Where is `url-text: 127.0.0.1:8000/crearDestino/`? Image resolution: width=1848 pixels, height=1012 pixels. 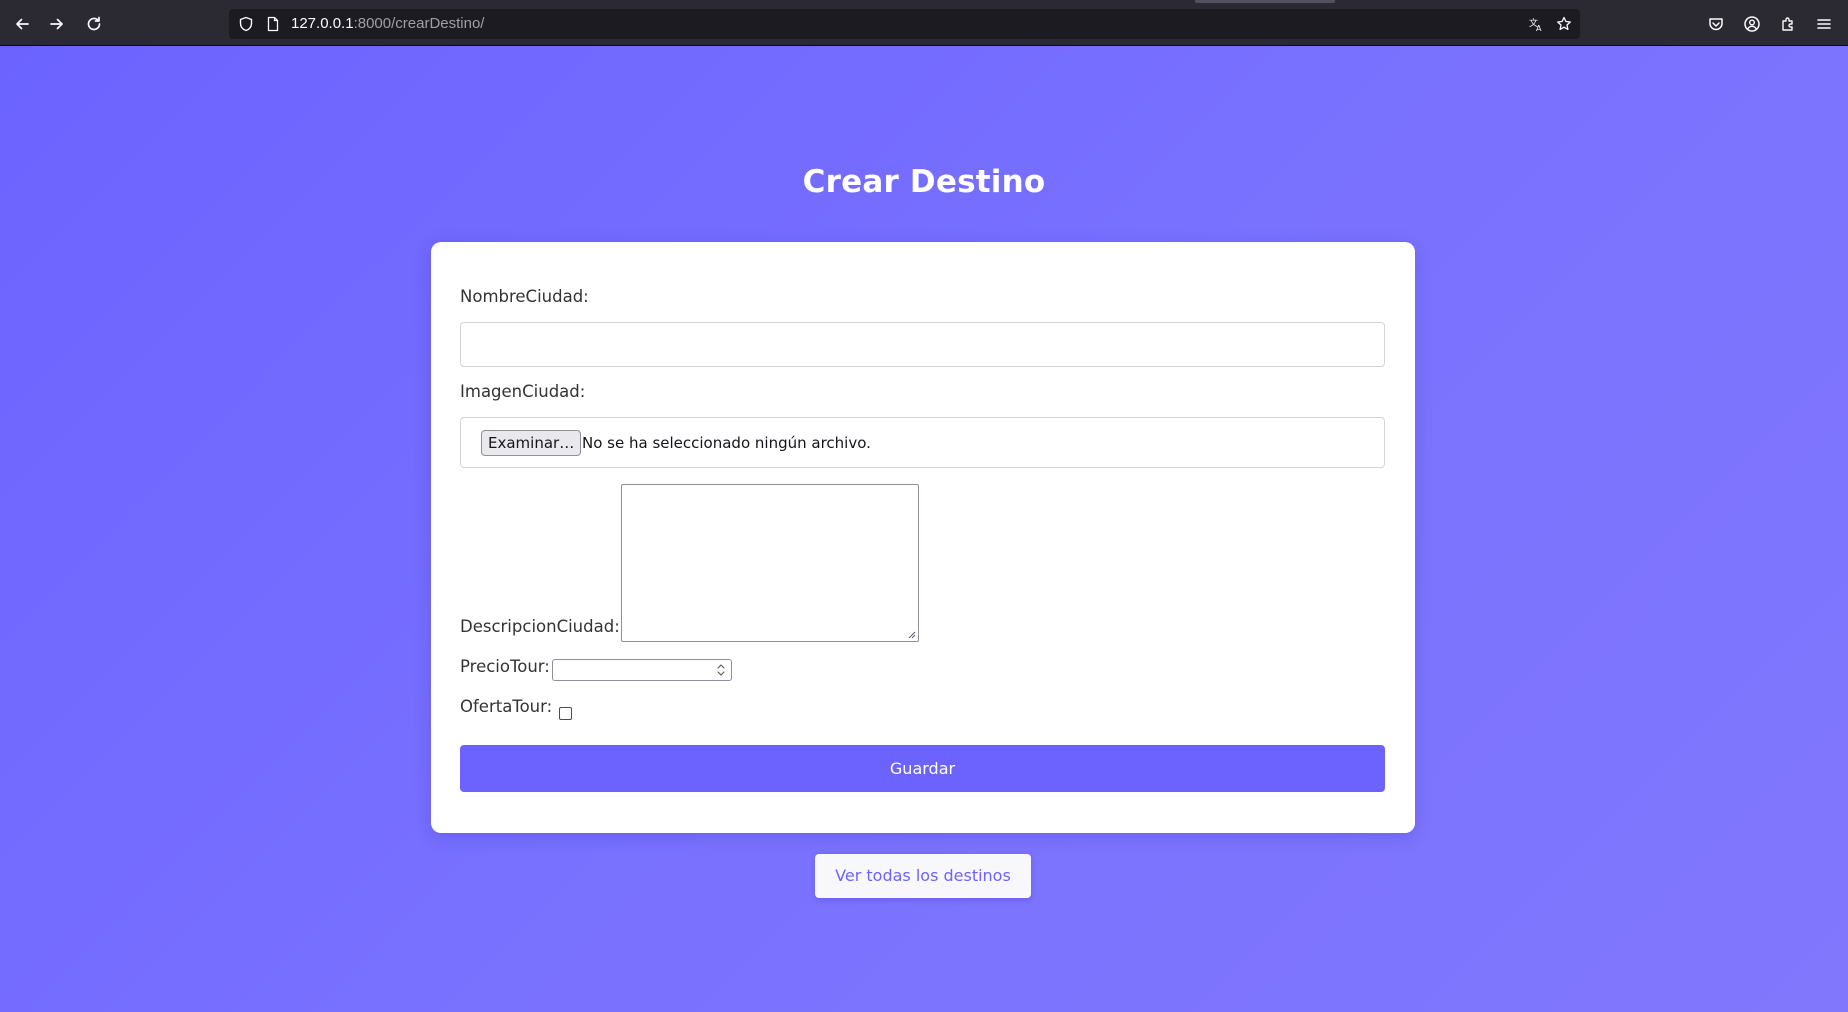
url-text: 127.0.0.1:8000/crearDestino/ is located at coordinates (387, 24).